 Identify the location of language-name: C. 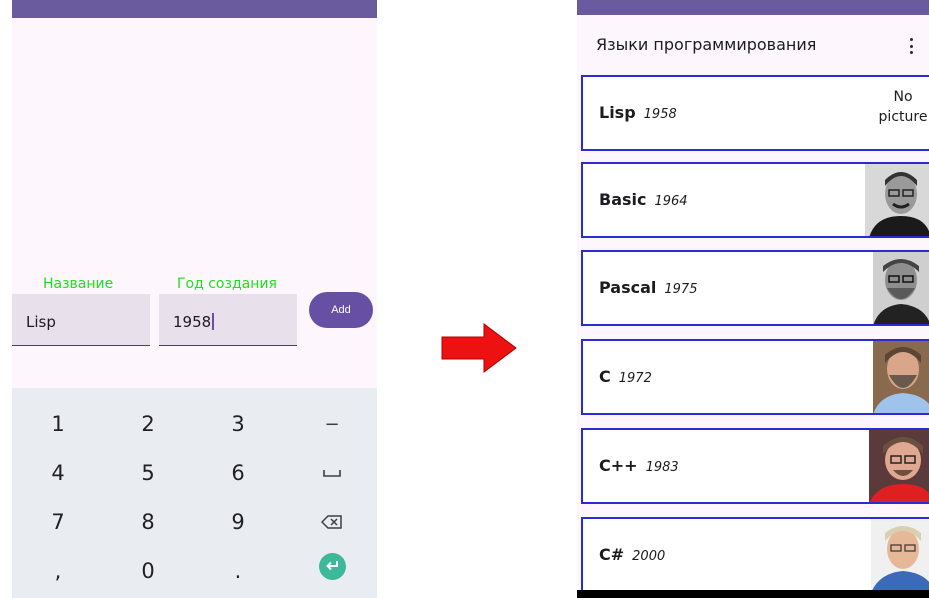
(605, 376).